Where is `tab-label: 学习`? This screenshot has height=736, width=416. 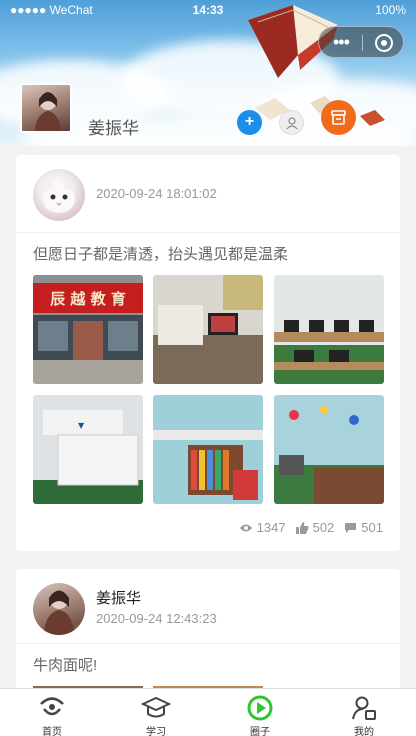 tab-label: 学习 is located at coordinates (156, 731).